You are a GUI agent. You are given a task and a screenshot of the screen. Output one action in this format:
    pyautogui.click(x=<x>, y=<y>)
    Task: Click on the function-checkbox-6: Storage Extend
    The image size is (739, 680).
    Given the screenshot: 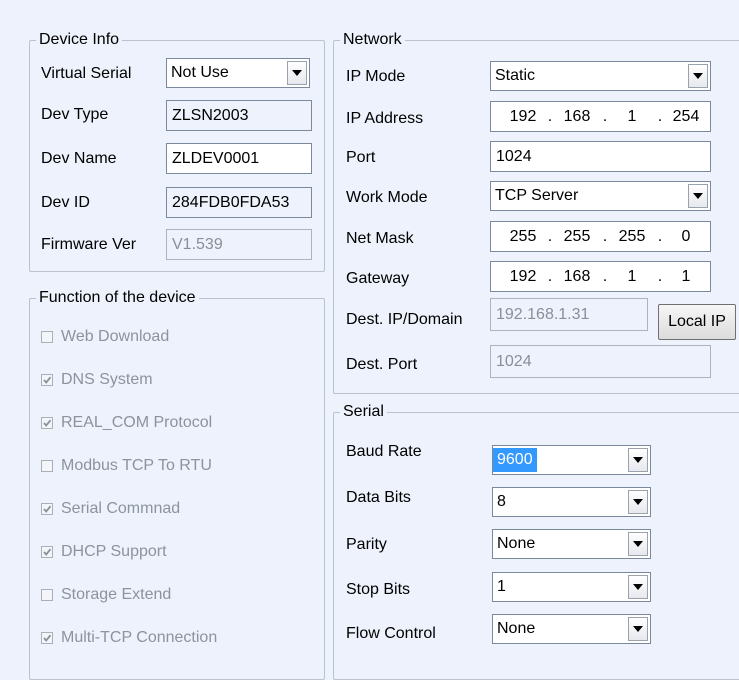 What is the action you would take?
    pyautogui.click(x=106, y=595)
    